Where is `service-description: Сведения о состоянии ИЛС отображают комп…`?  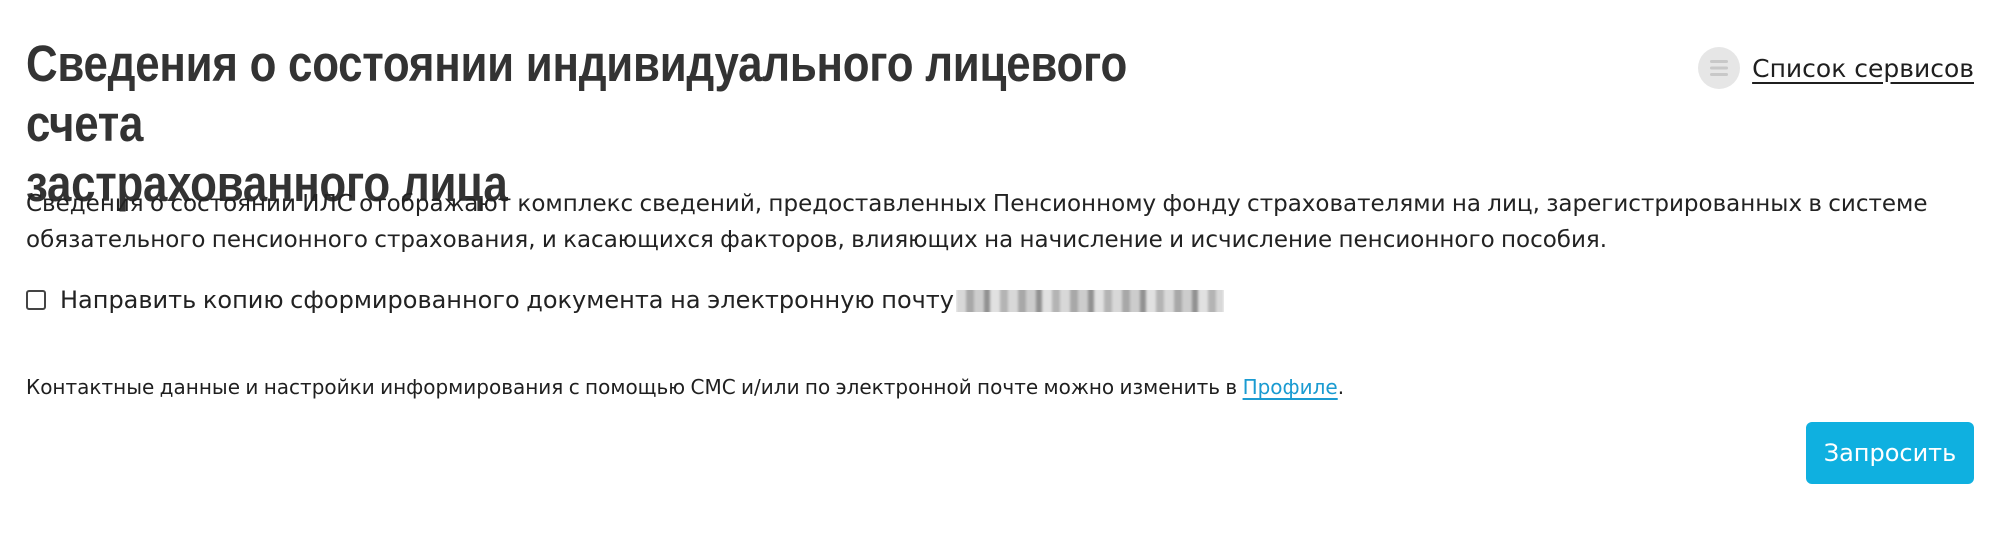
service-description: Сведения о состоянии ИЛС отображают комп… is located at coordinates (986, 222).